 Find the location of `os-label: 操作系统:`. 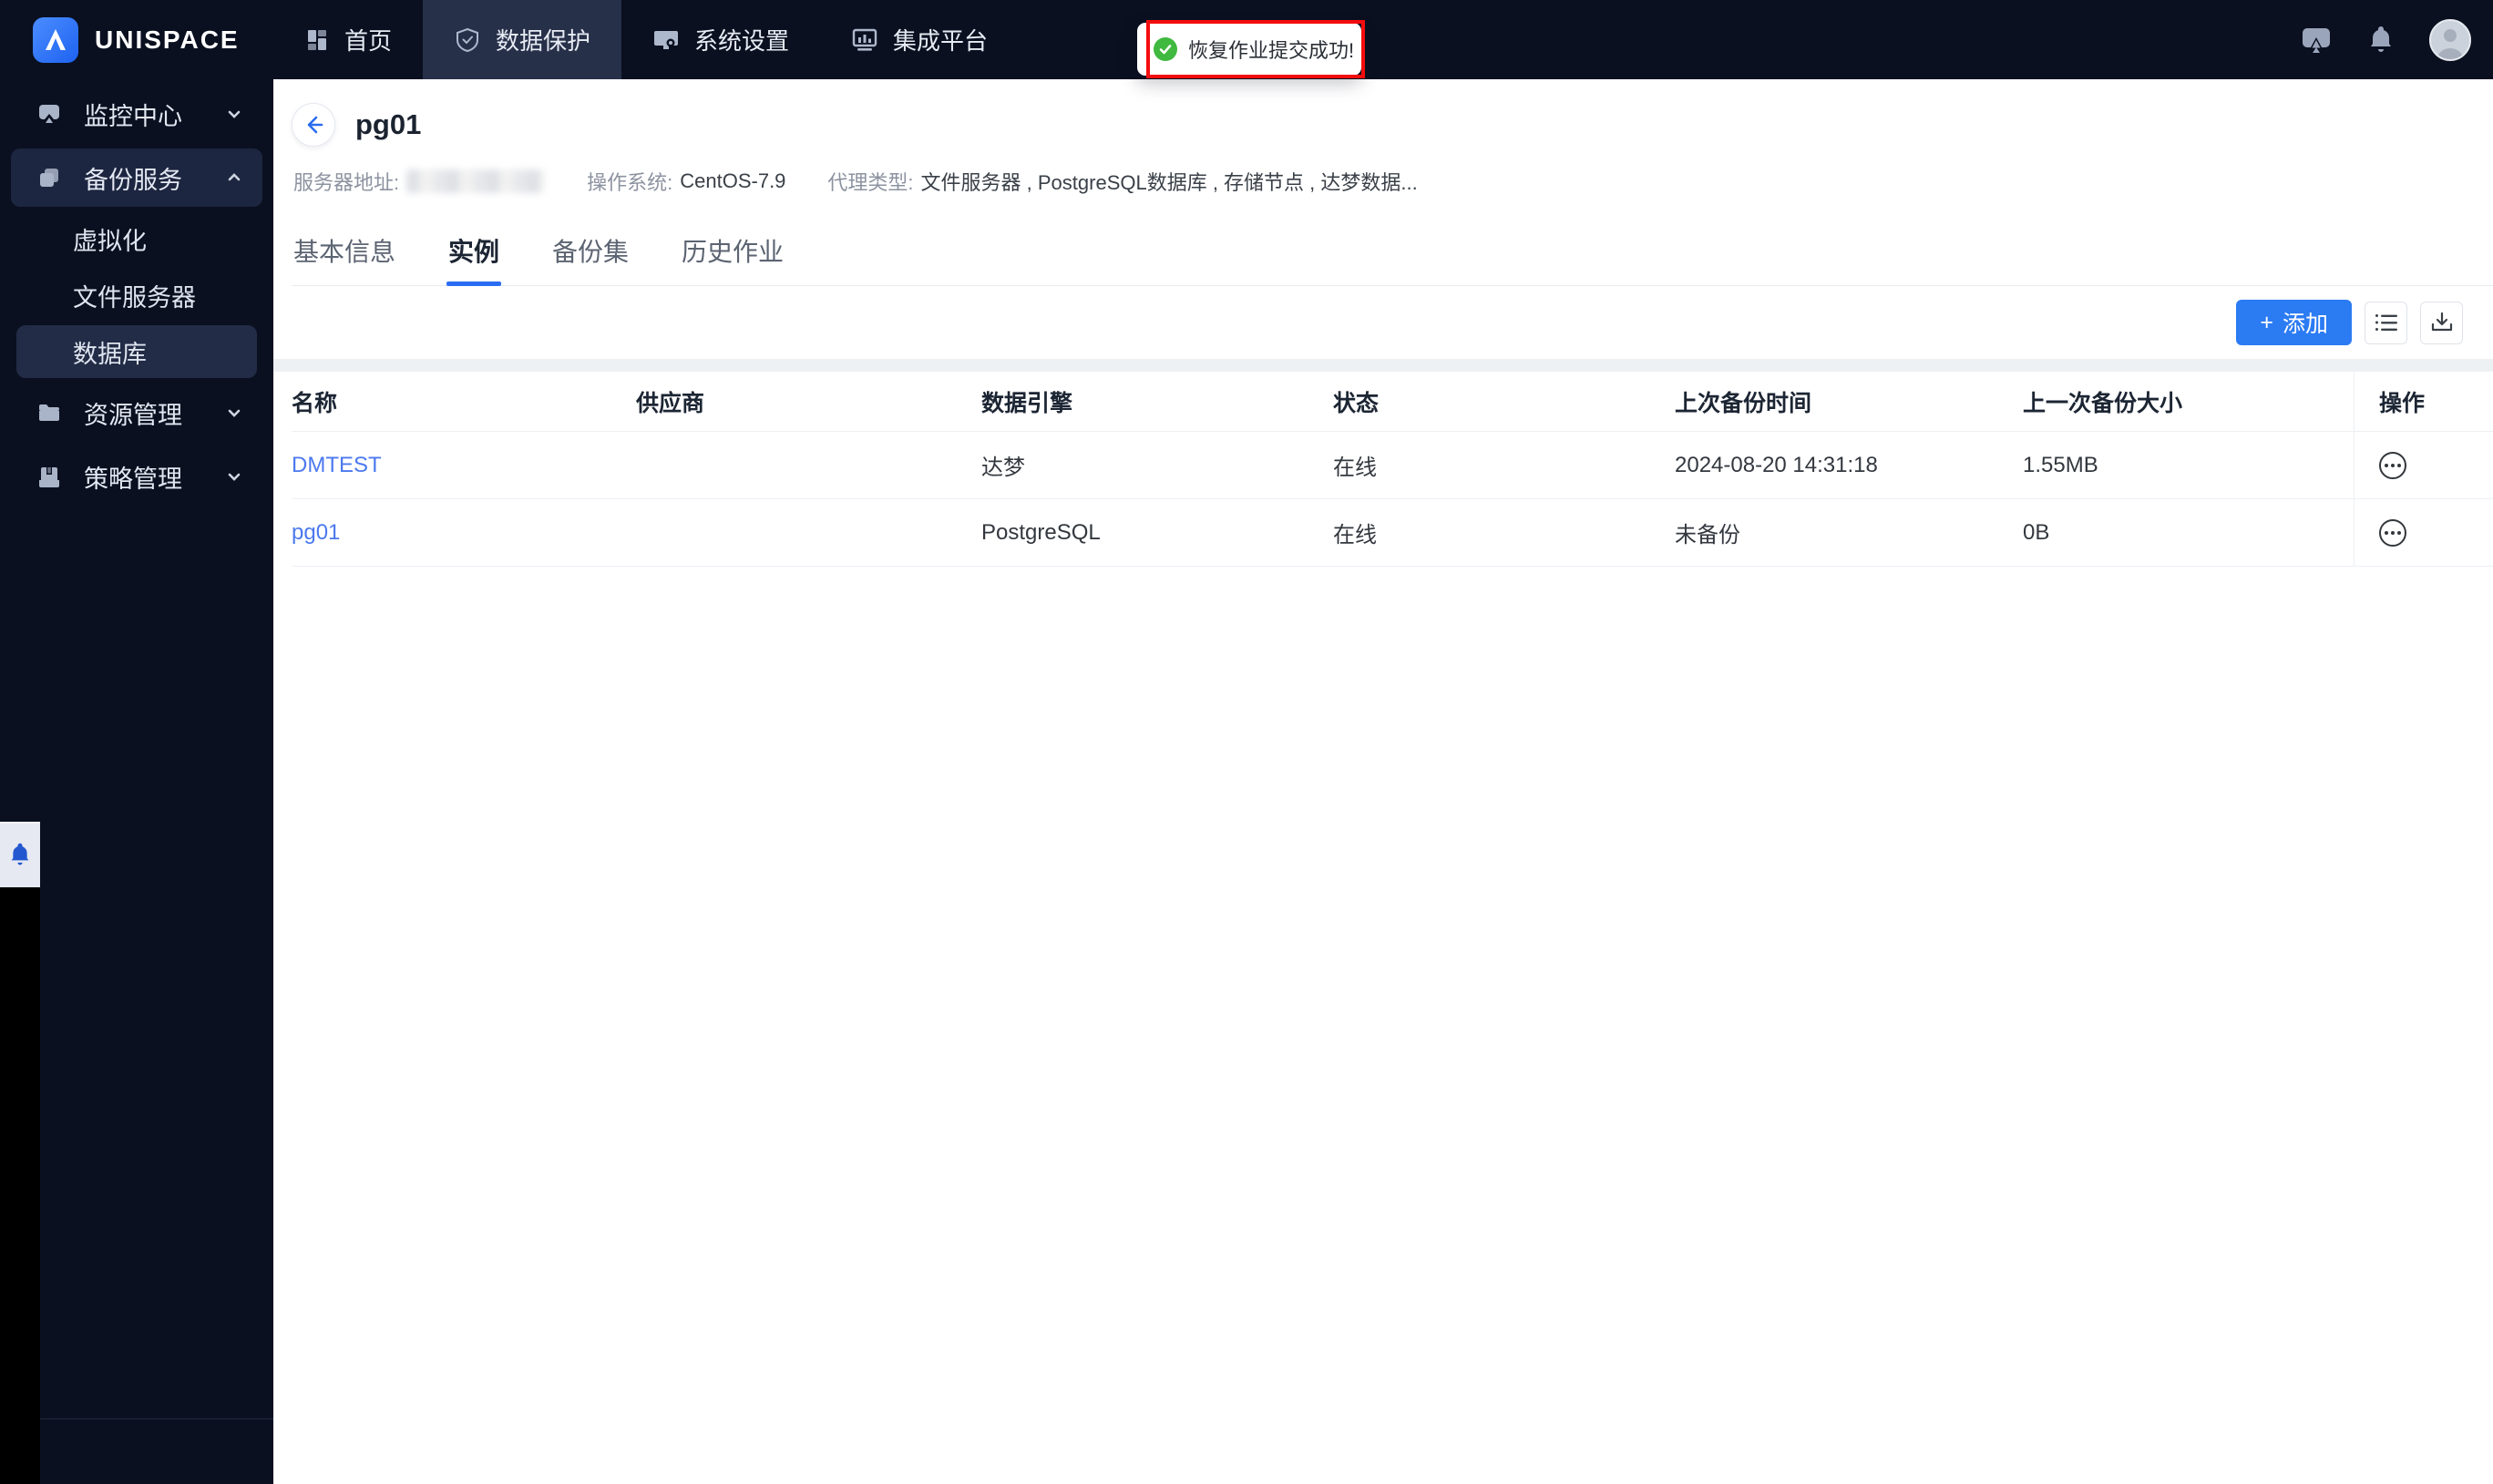

os-label: 操作系统: is located at coordinates (630, 182).